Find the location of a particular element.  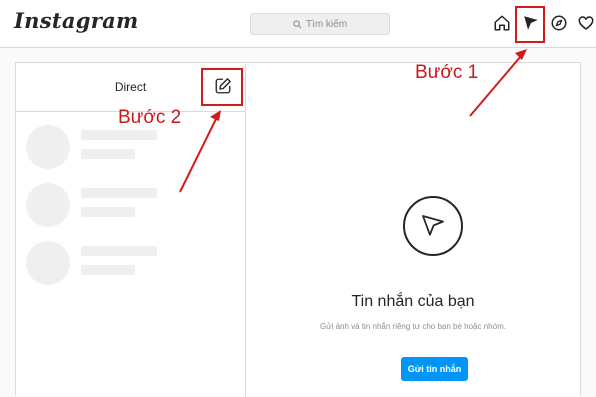

search-placeholder: Tìm kiếm is located at coordinates (326, 24).